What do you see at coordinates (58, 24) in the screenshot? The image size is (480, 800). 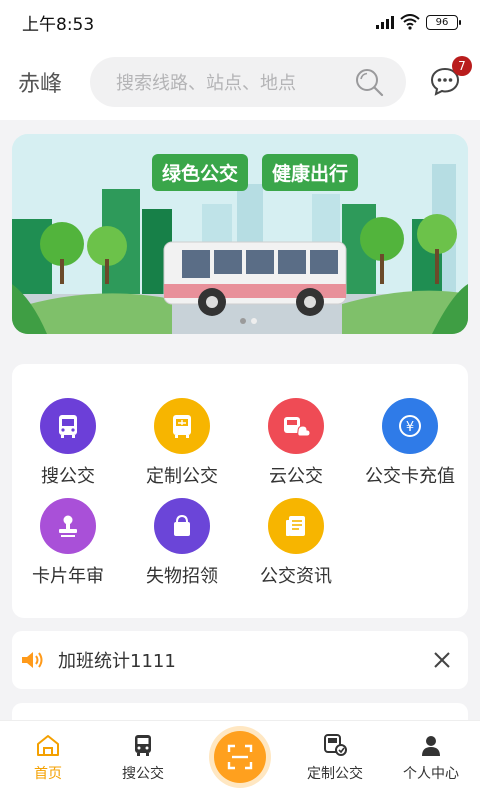 I see `status-time: 上午8:53` at bounding box center [58, 24].